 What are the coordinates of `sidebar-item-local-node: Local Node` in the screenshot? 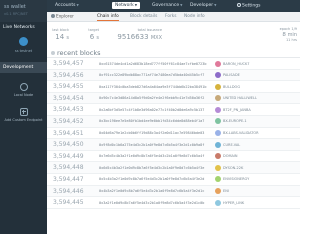 It's located at (23, 90).